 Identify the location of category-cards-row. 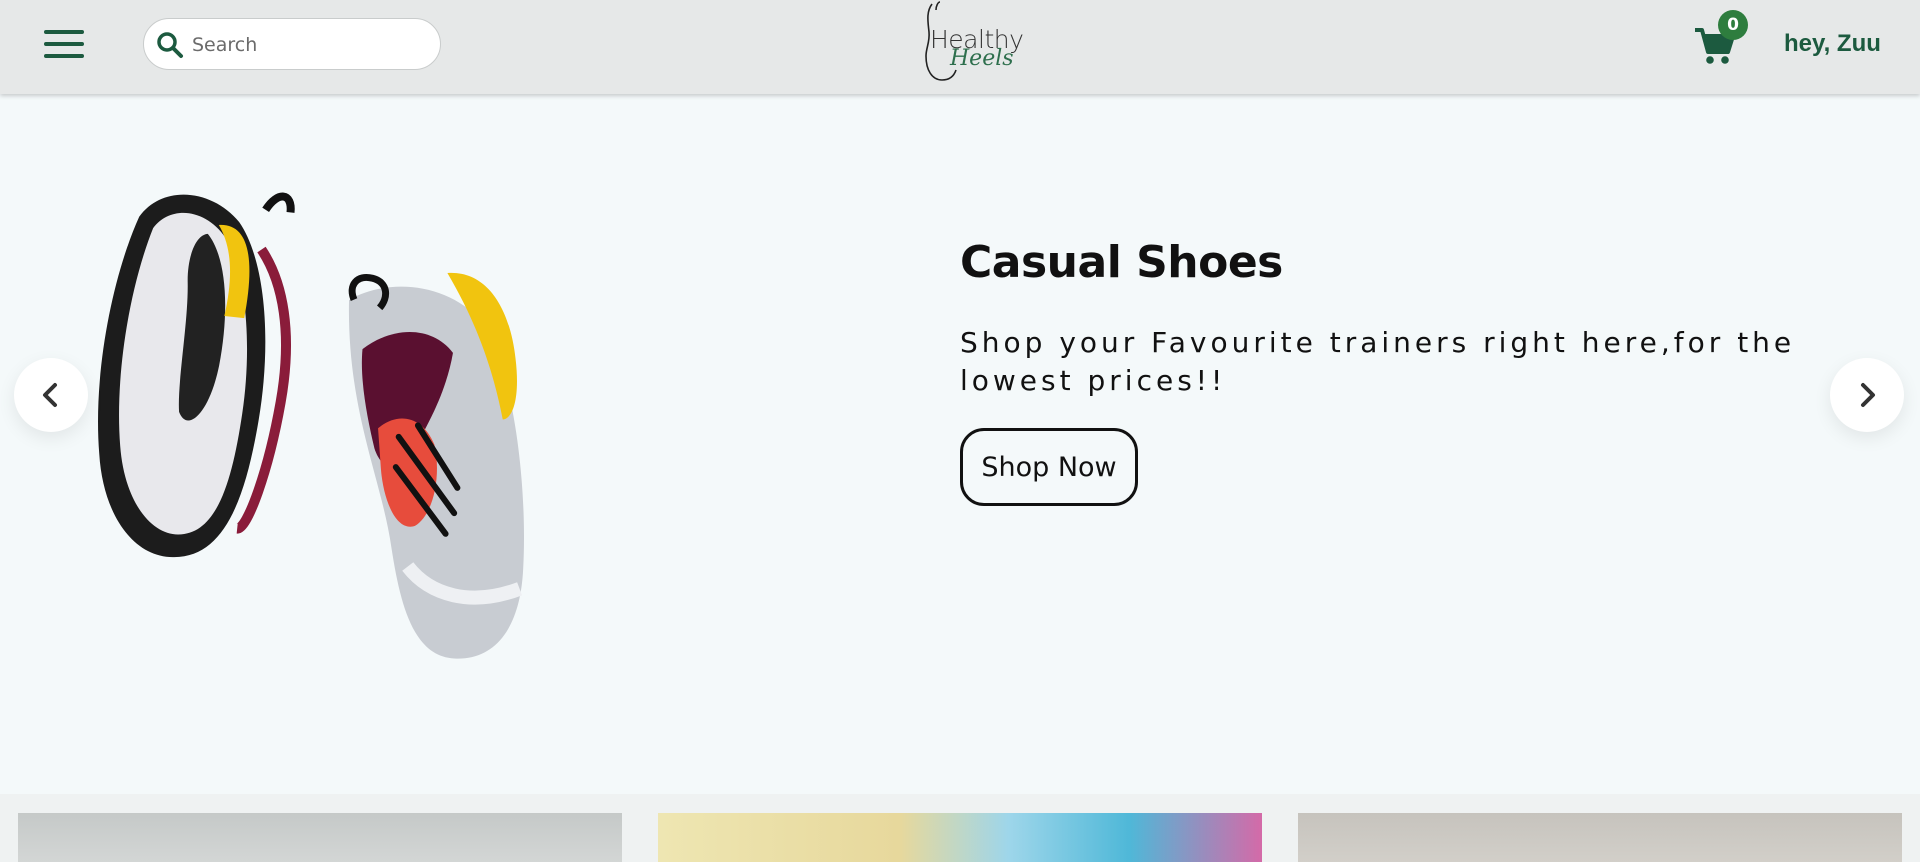
(960, 828).